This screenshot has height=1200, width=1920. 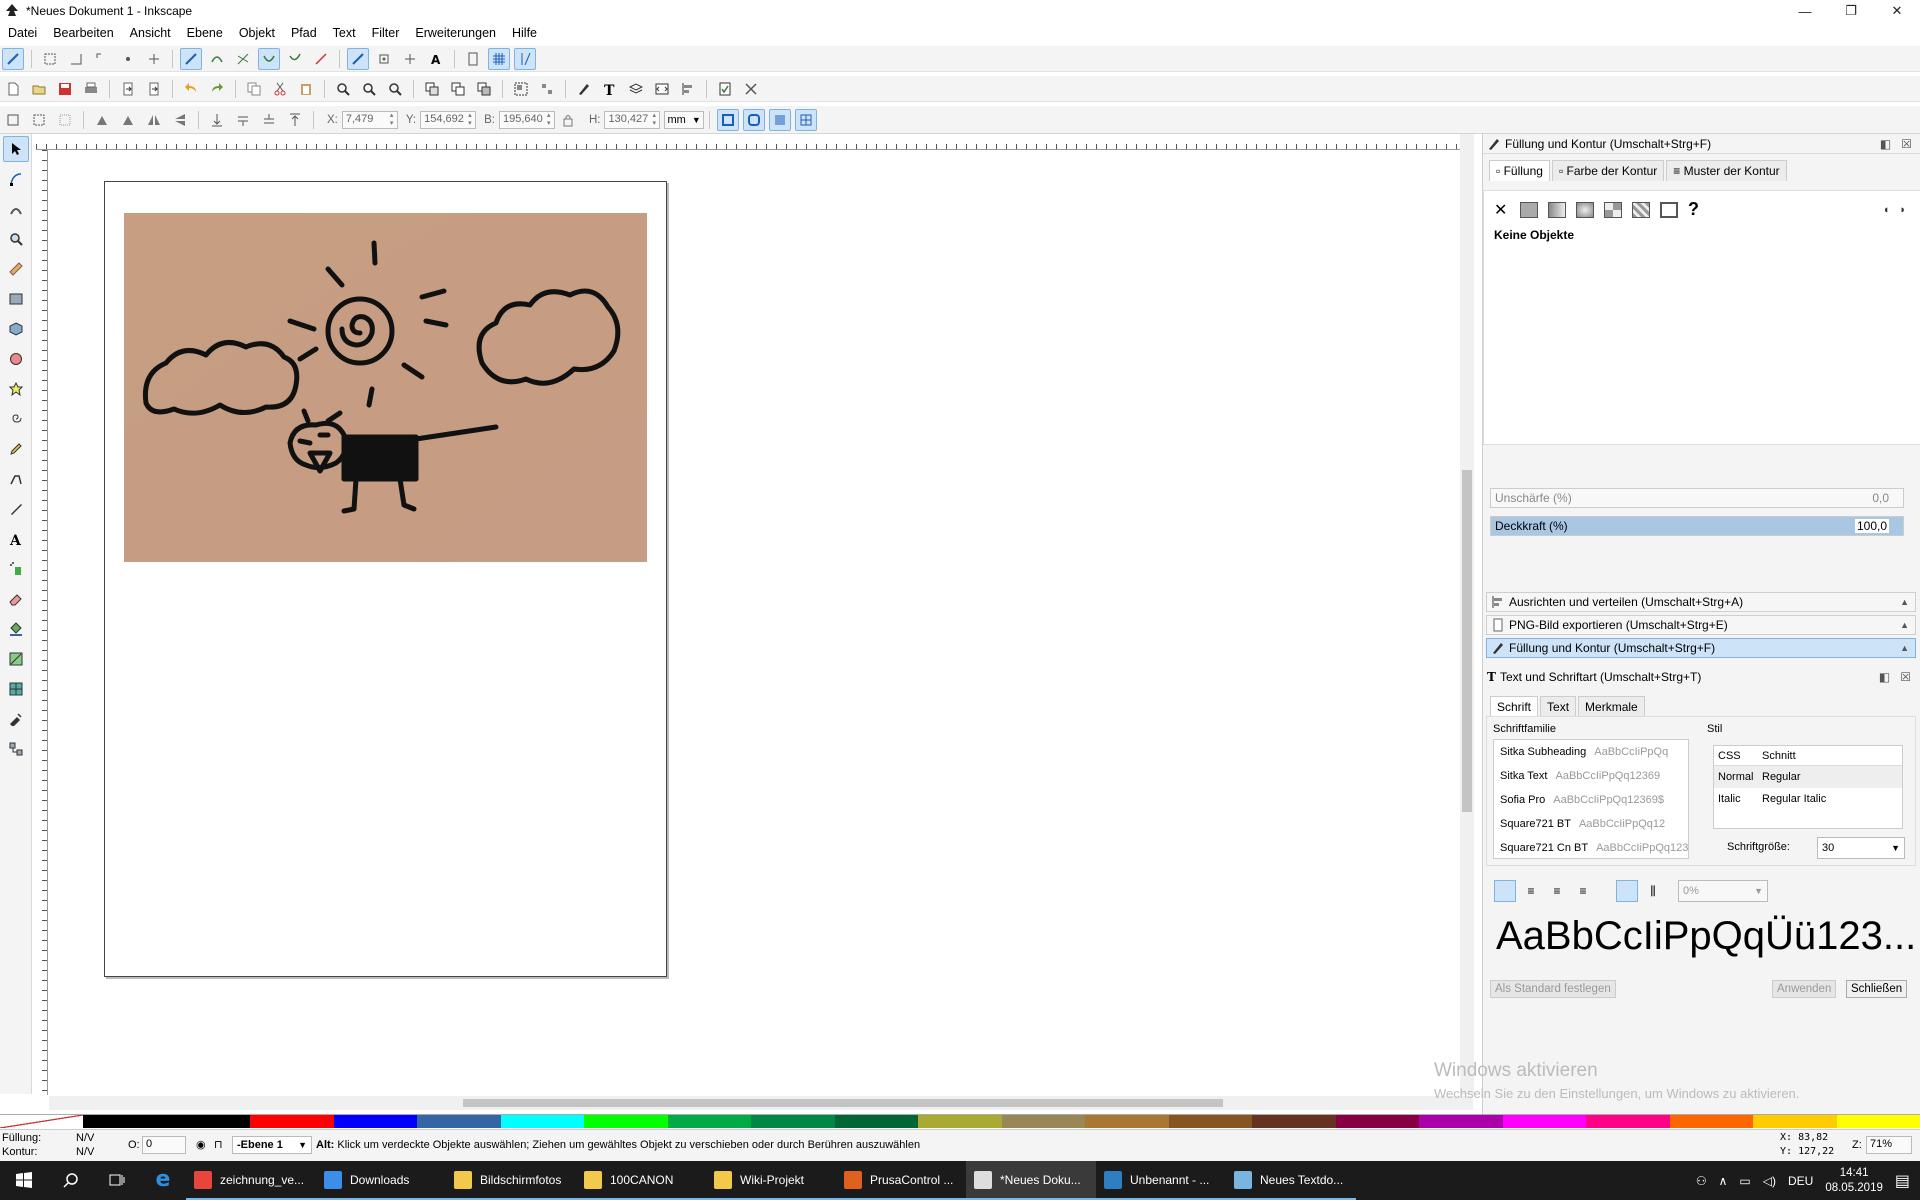 I want to click on fill-rule-nonzero-icon: ◗, so click(x=1902, y=210).